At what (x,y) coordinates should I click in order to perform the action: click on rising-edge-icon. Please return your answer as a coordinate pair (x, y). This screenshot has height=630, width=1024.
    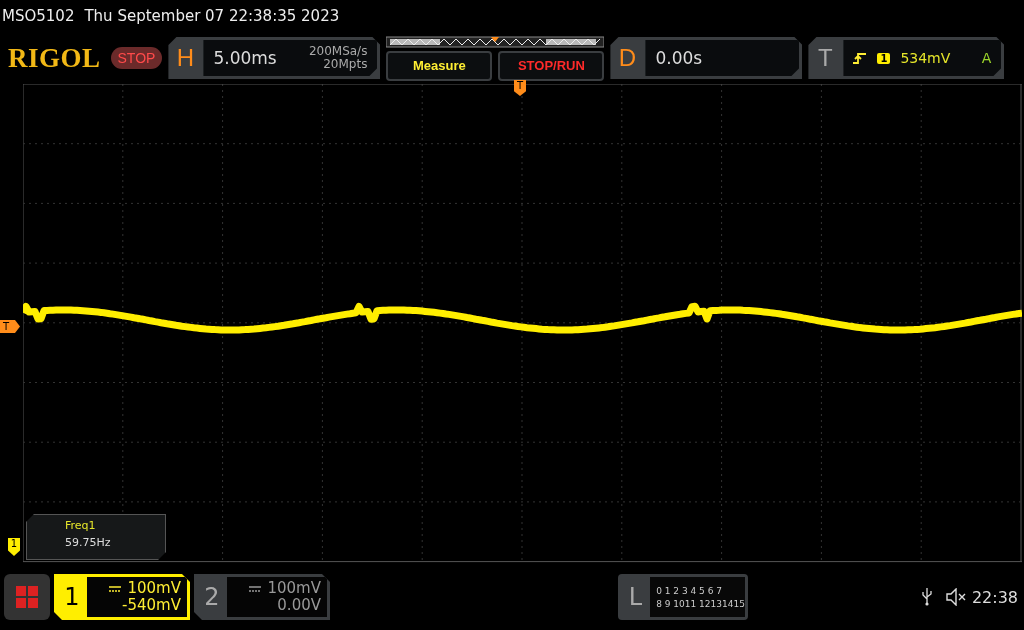
    Looking at the image, I should click on (860, 58).